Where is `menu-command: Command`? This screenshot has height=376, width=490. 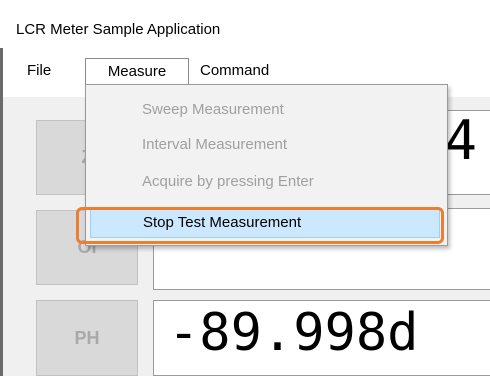 menu-command: Command is located at coordinates (247, 71).